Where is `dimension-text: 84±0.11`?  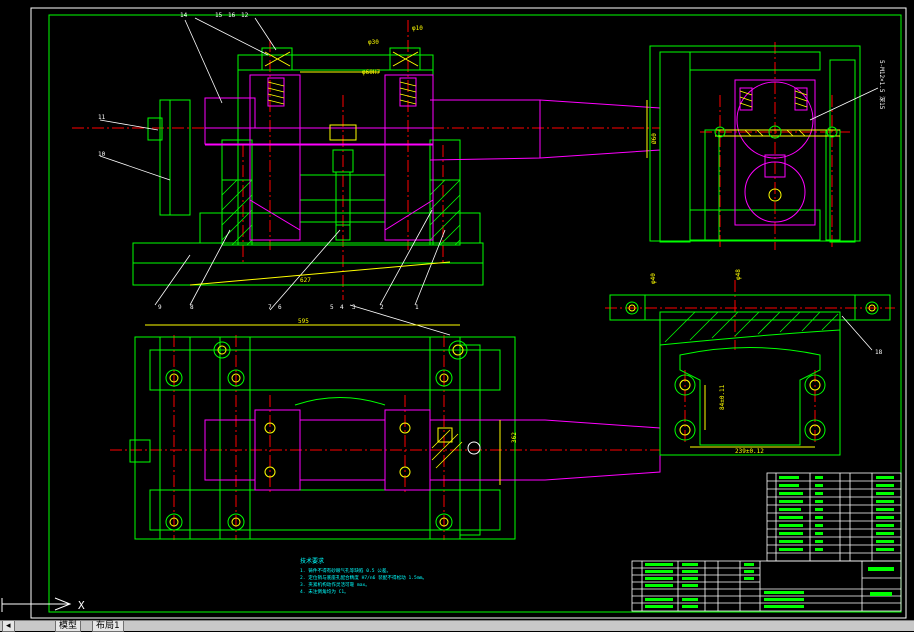 dimension-text: 84±0.11 is located at coordinates (722, 397).